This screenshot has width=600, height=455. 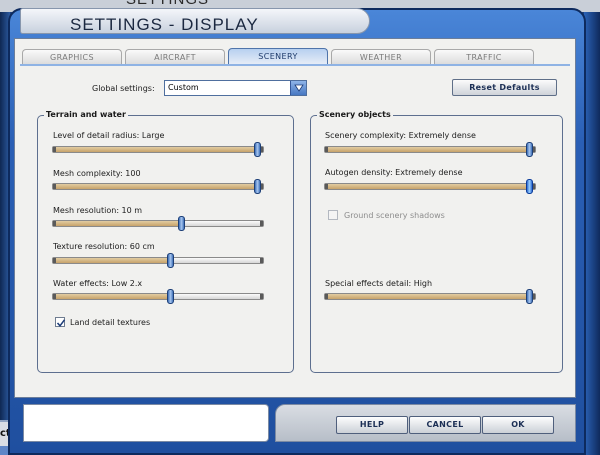 What do you see at coordinates (445, 425) in the screenshot?
I see `cancel-button: CANCEL` at bounding box center [445, 425].